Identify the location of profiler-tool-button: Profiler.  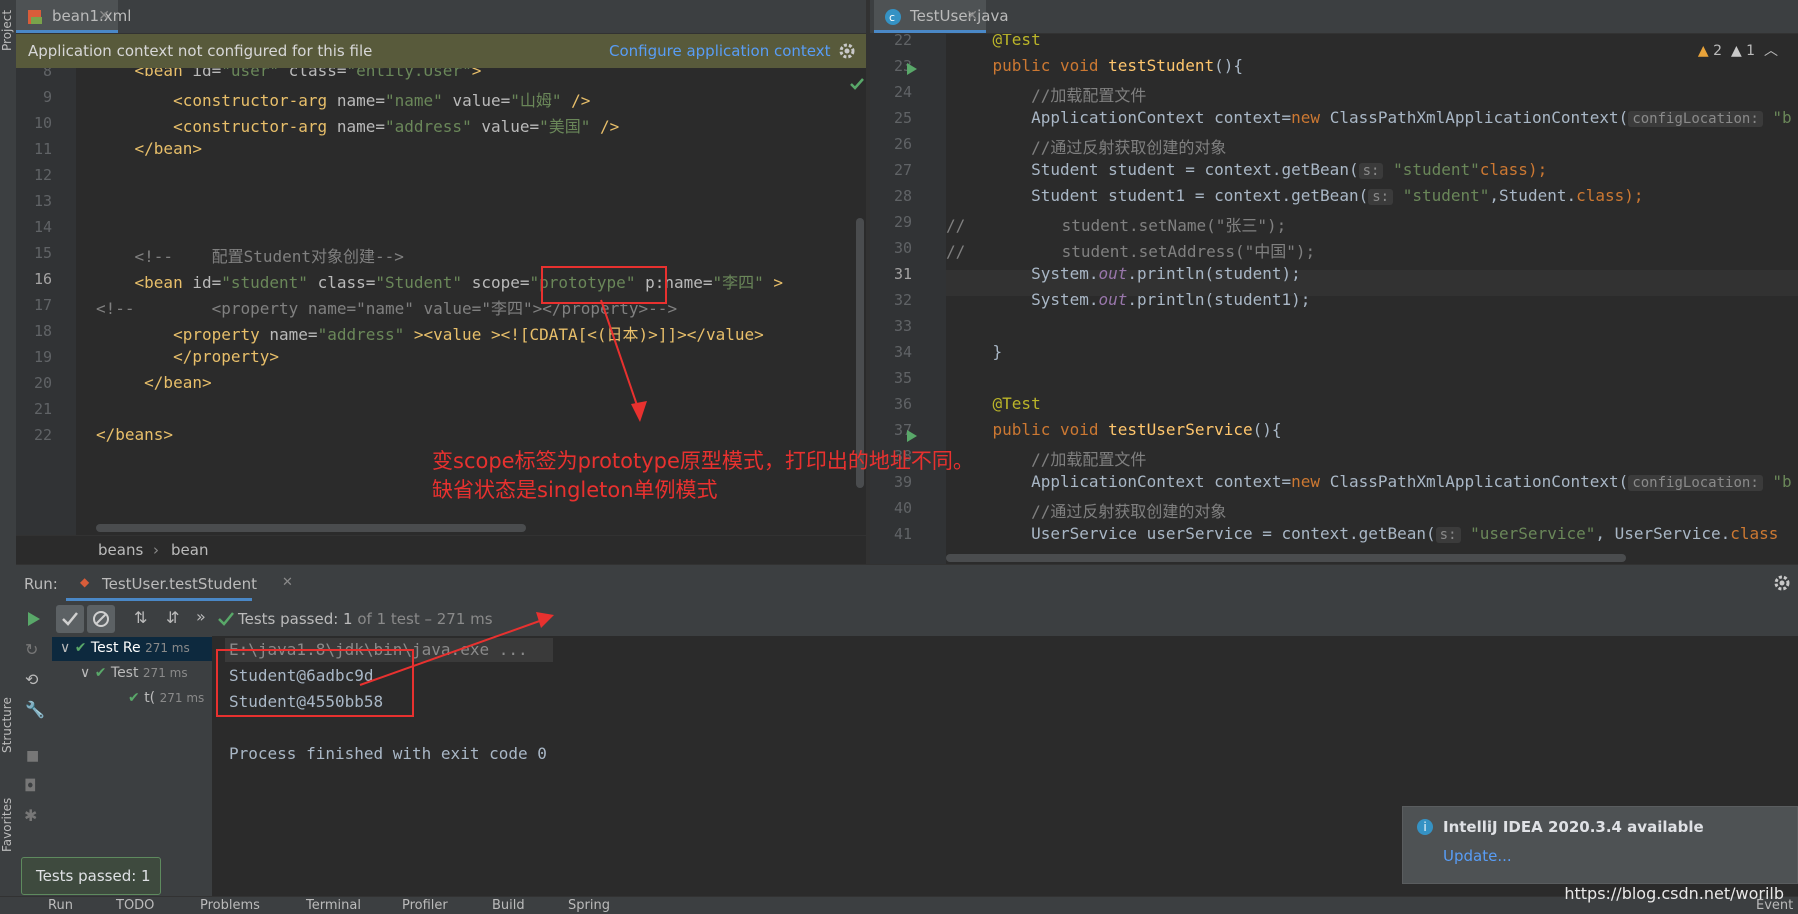
(425, 905).